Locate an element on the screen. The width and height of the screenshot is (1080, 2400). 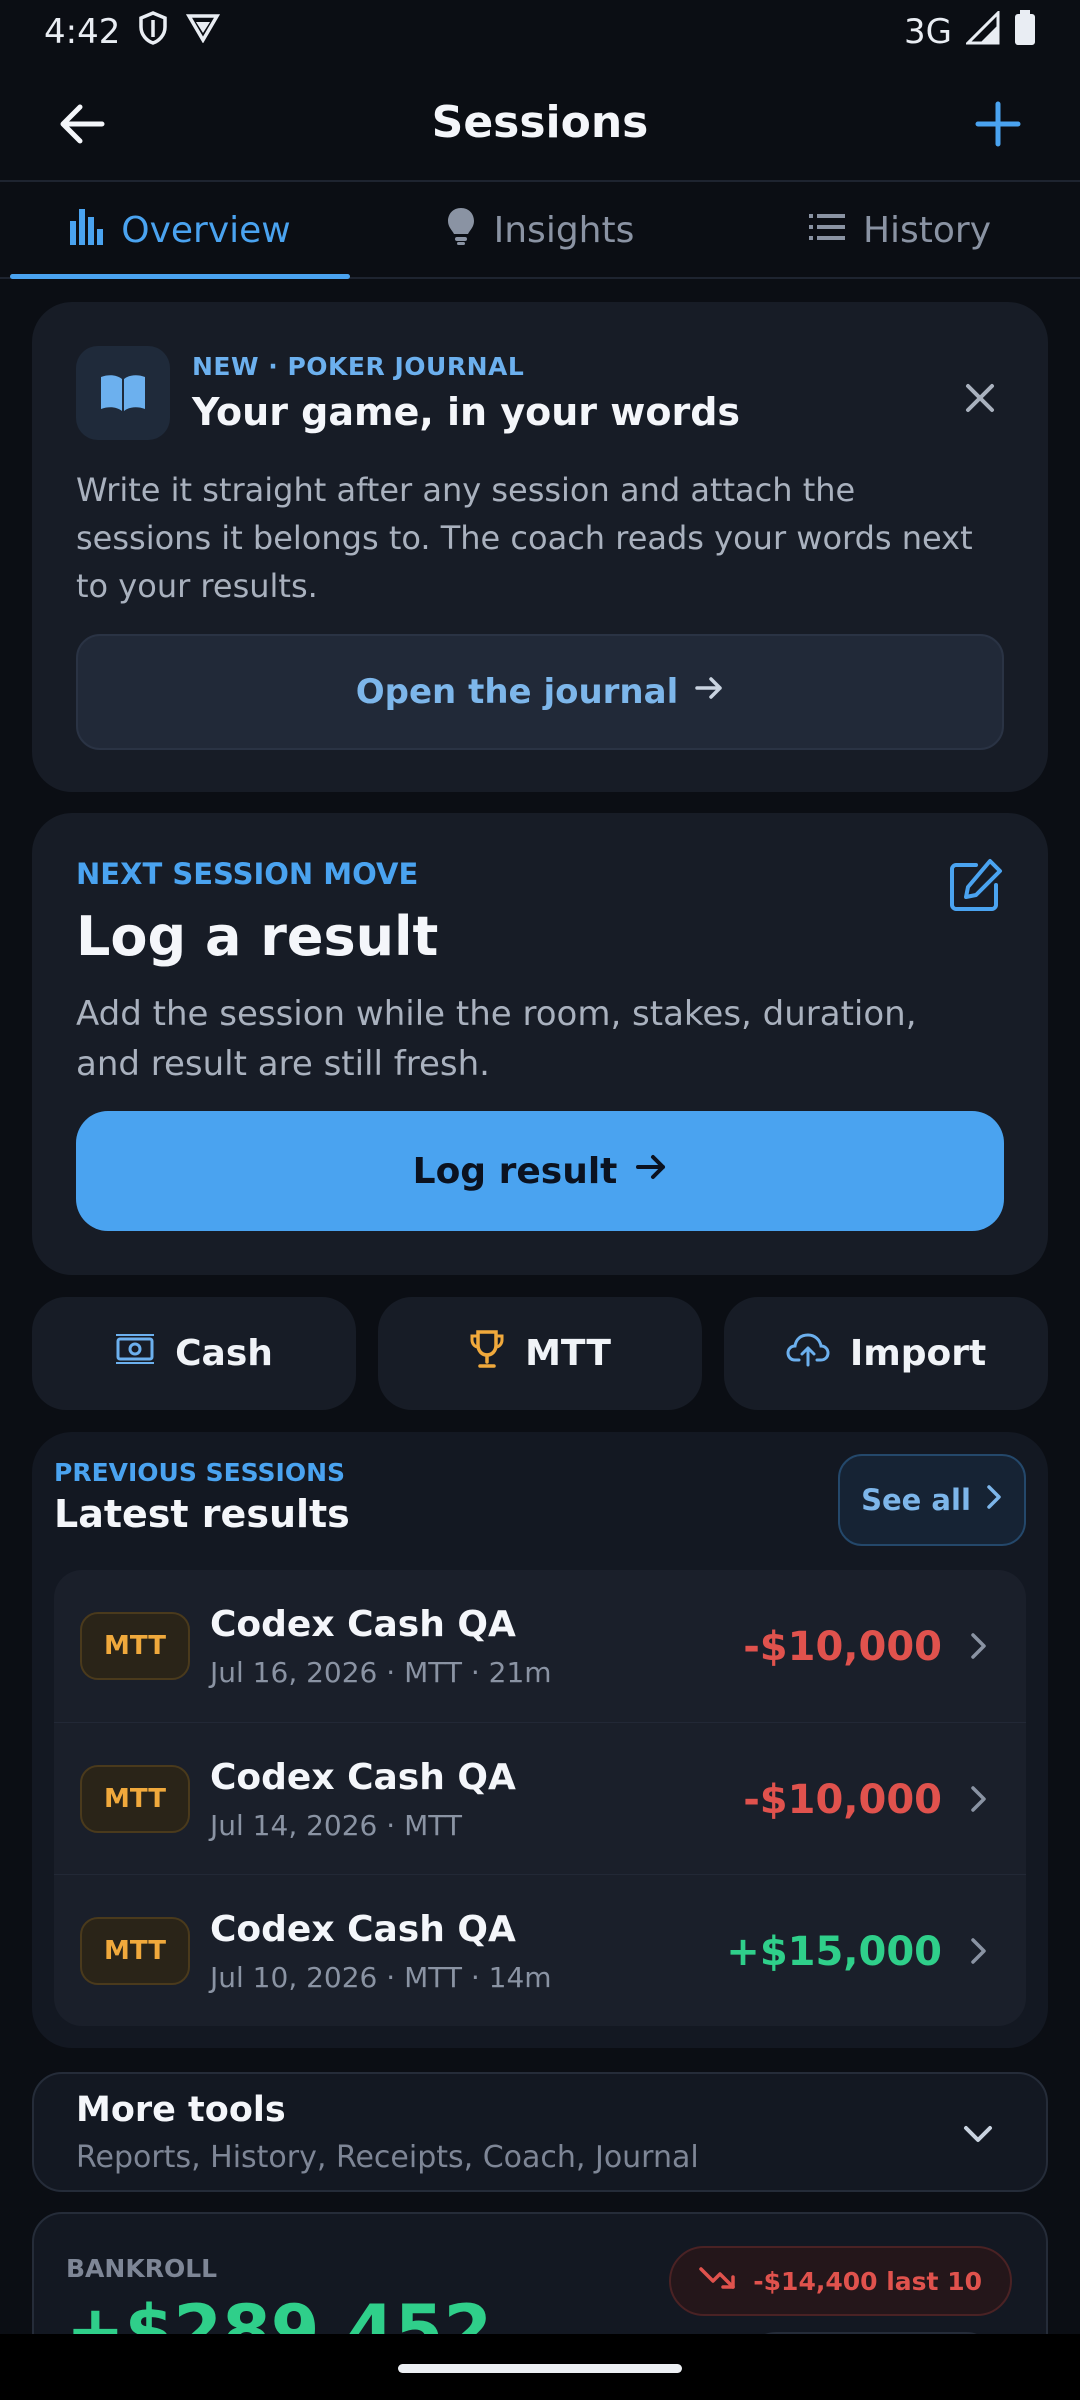
status-time: 4:42 is located at coordinates (82, 32).